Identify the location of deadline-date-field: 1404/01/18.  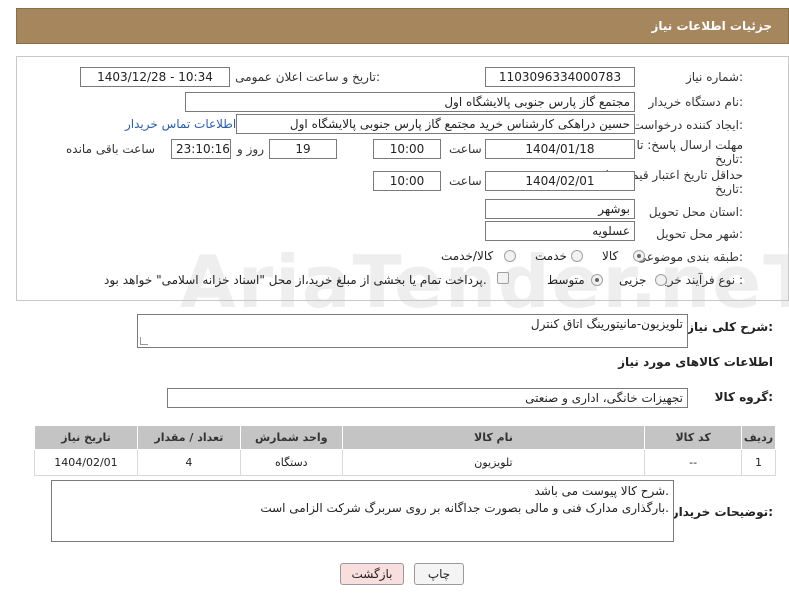
(560, 149).